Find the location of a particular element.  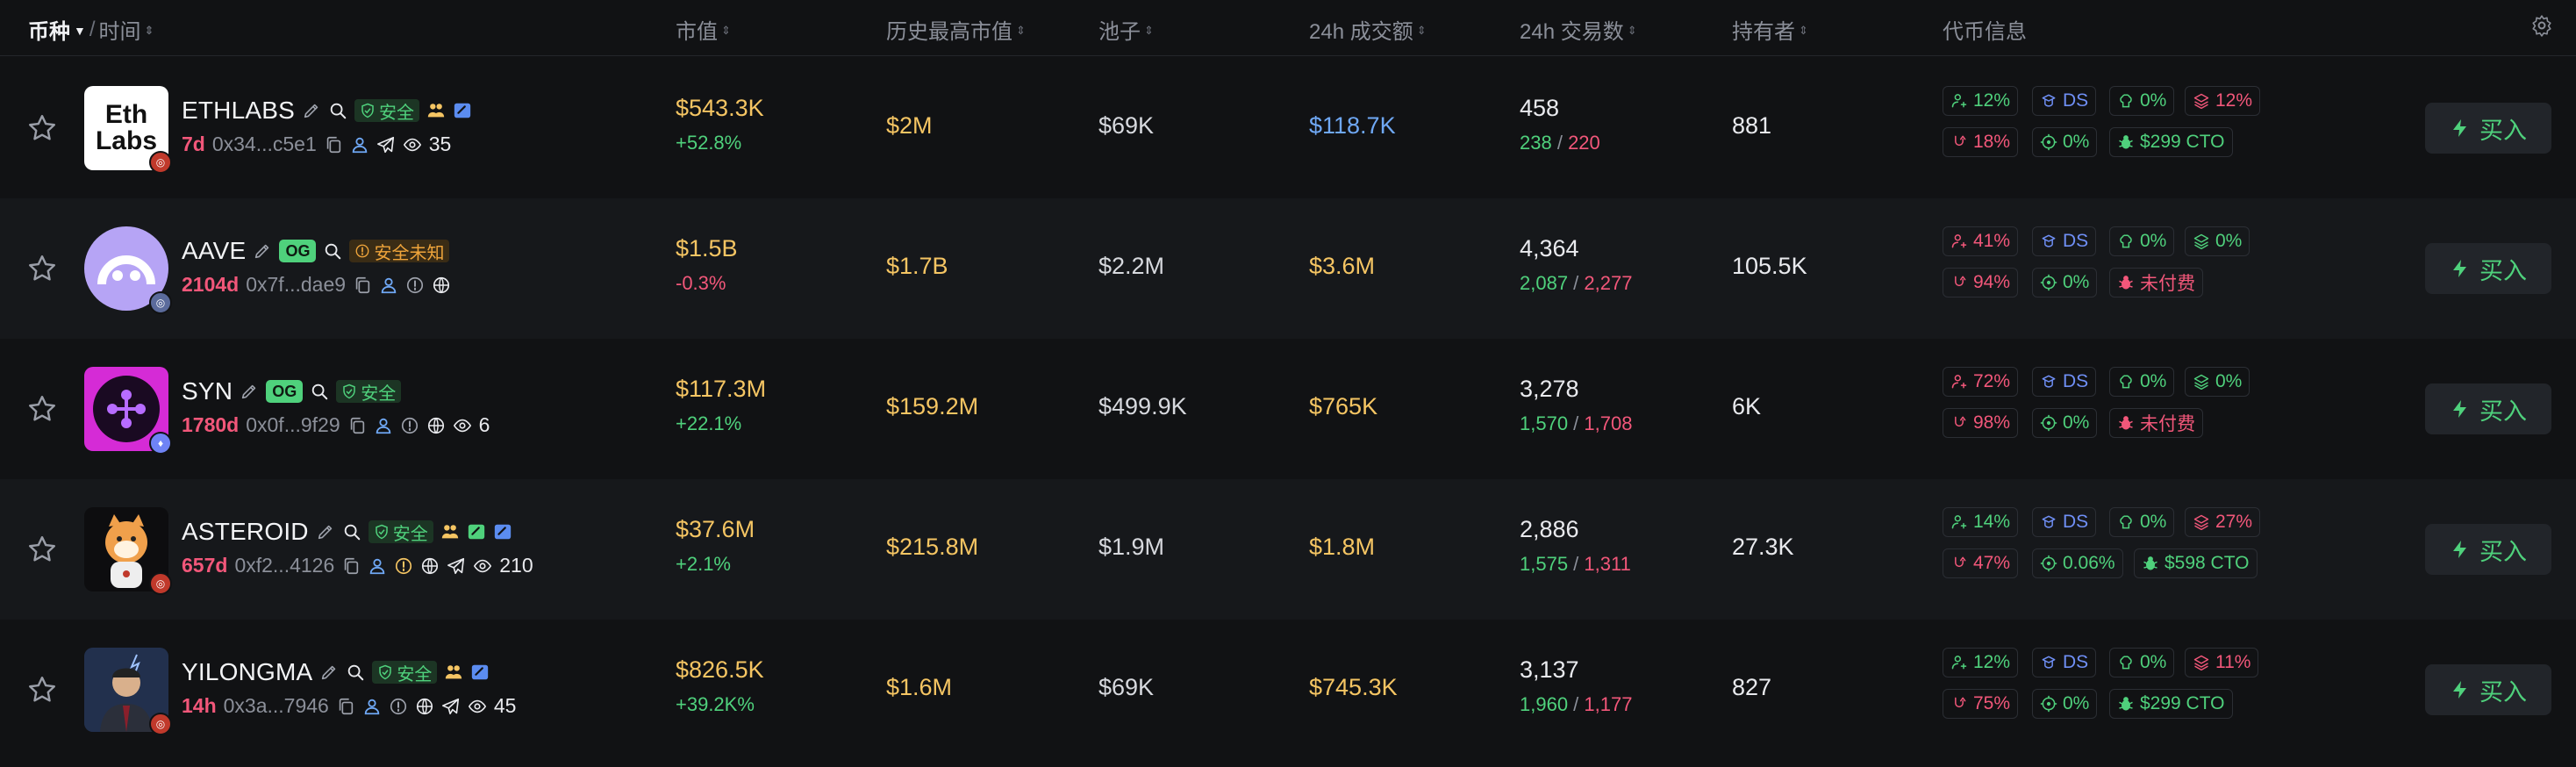

mcap-header: 市值 ⇕ is located at coordinates (703, 30).